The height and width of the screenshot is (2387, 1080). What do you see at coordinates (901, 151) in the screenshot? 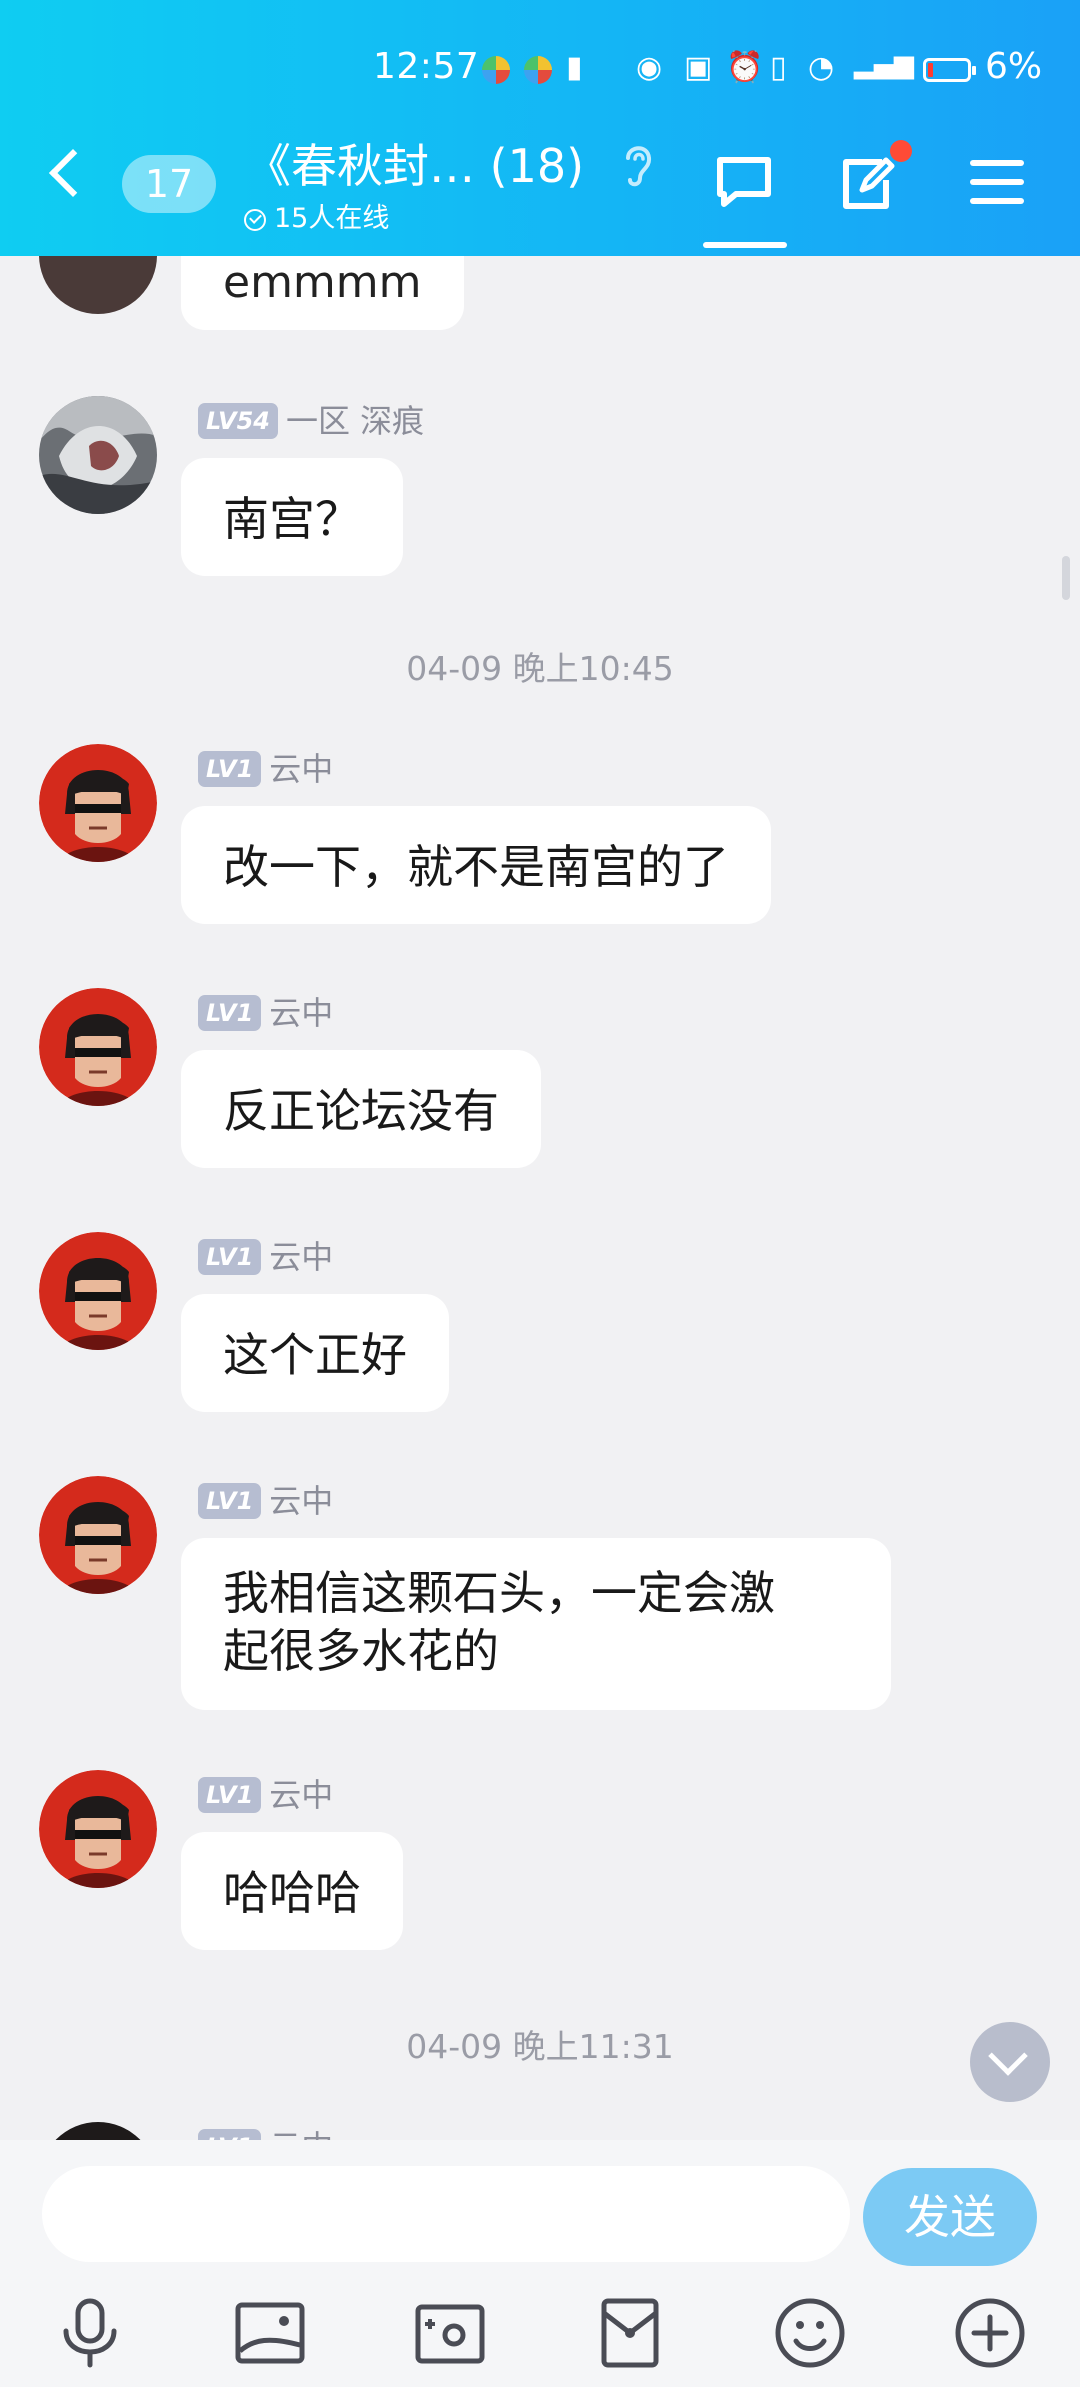
I see `notification-dot` at bounding box center [901, 151].